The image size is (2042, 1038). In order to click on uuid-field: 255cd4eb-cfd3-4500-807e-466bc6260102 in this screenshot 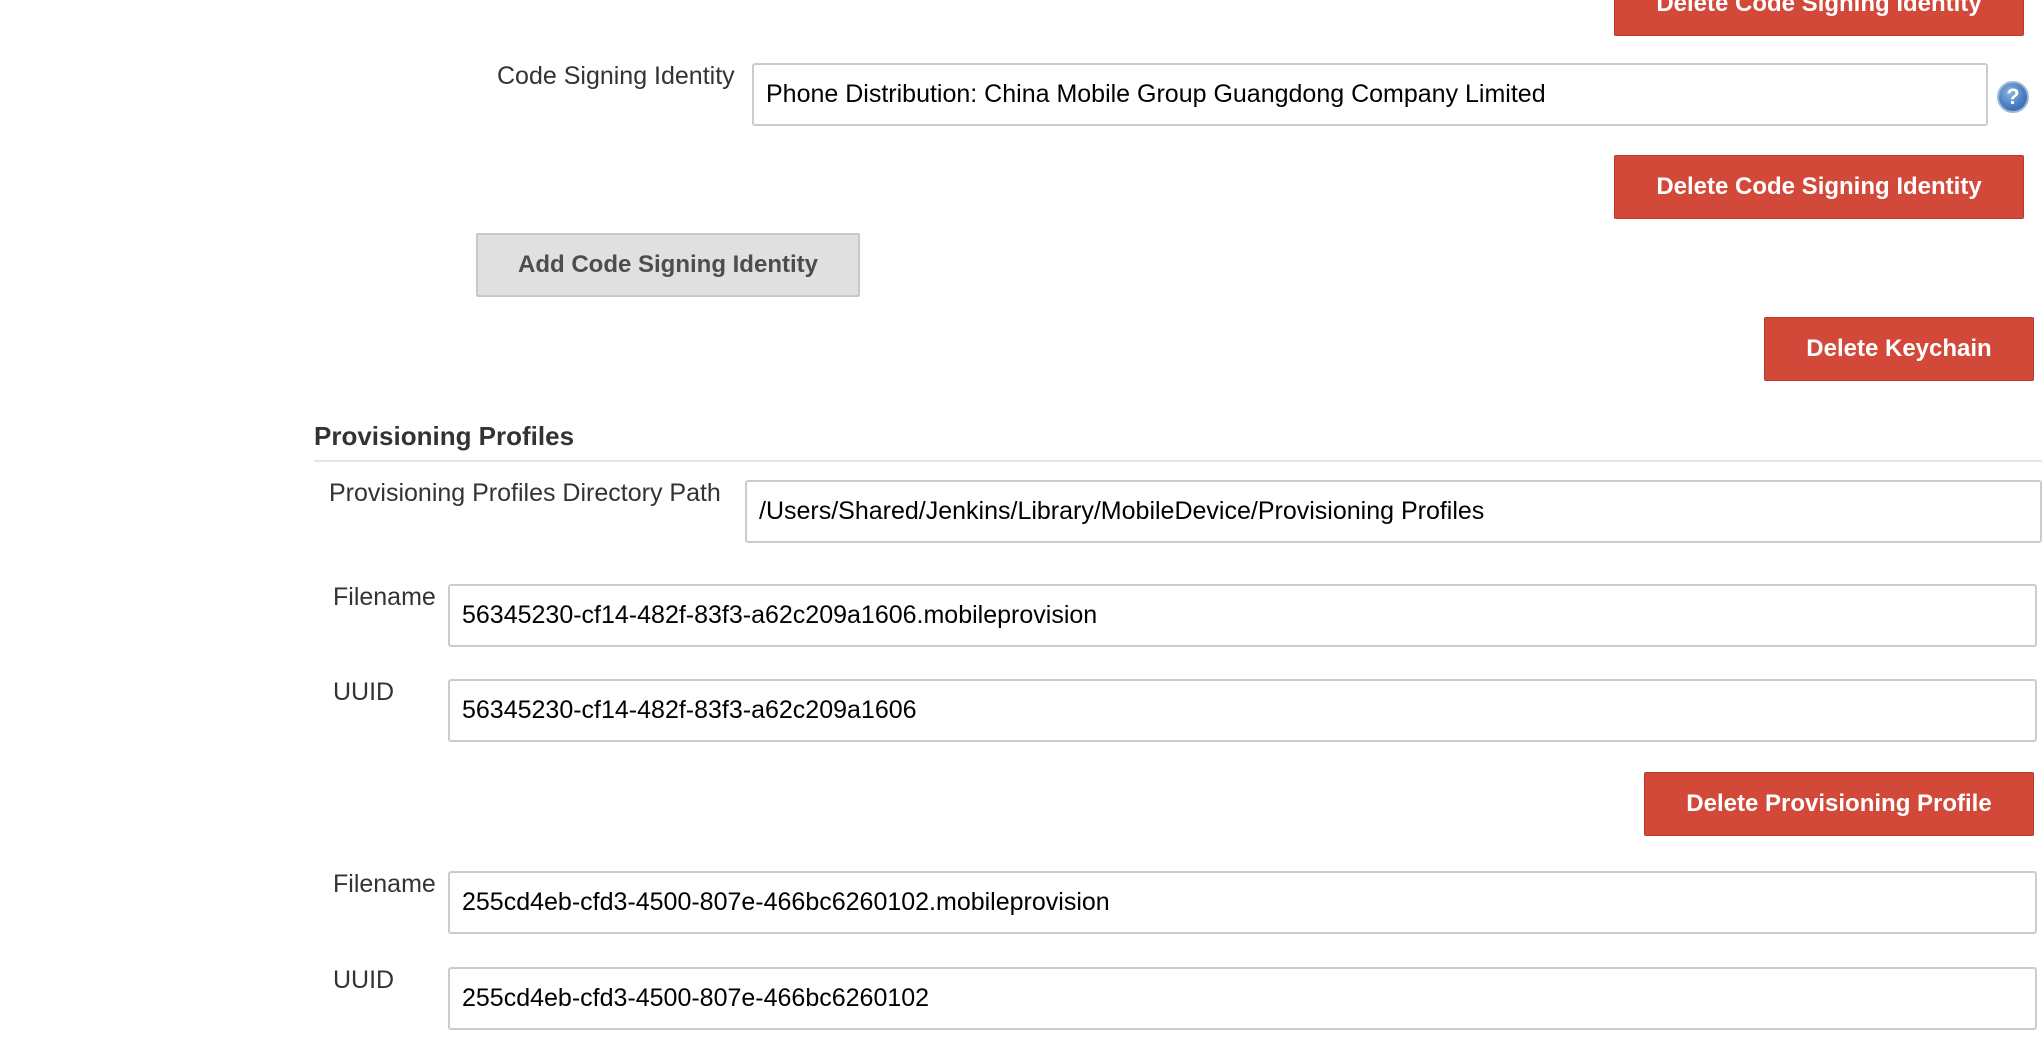, I will do `click(1242, 998)`.